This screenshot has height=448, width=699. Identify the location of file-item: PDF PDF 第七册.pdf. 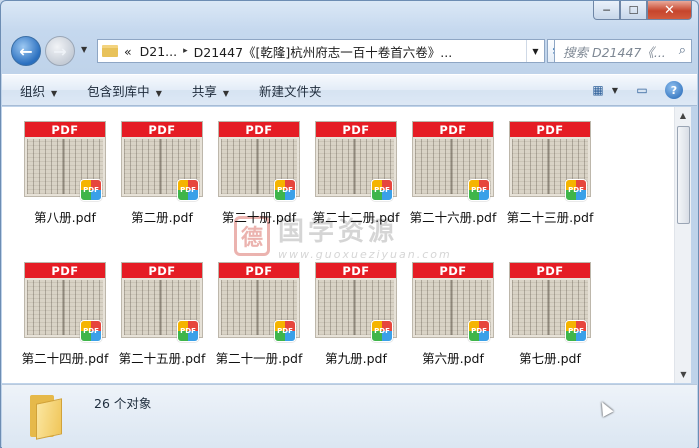
(550, 322).